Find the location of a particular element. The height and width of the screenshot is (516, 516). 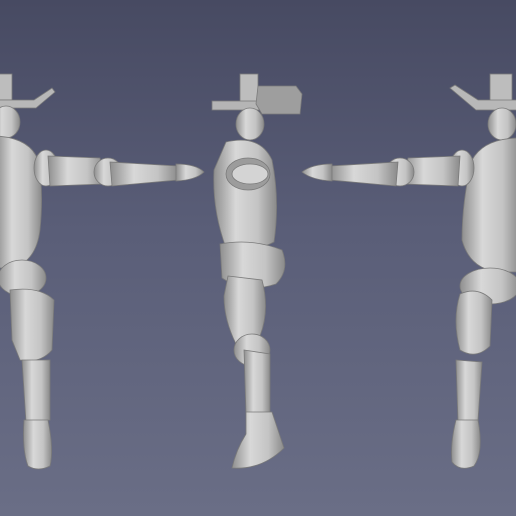

hat-buckle is located at coordinates (279, 100).